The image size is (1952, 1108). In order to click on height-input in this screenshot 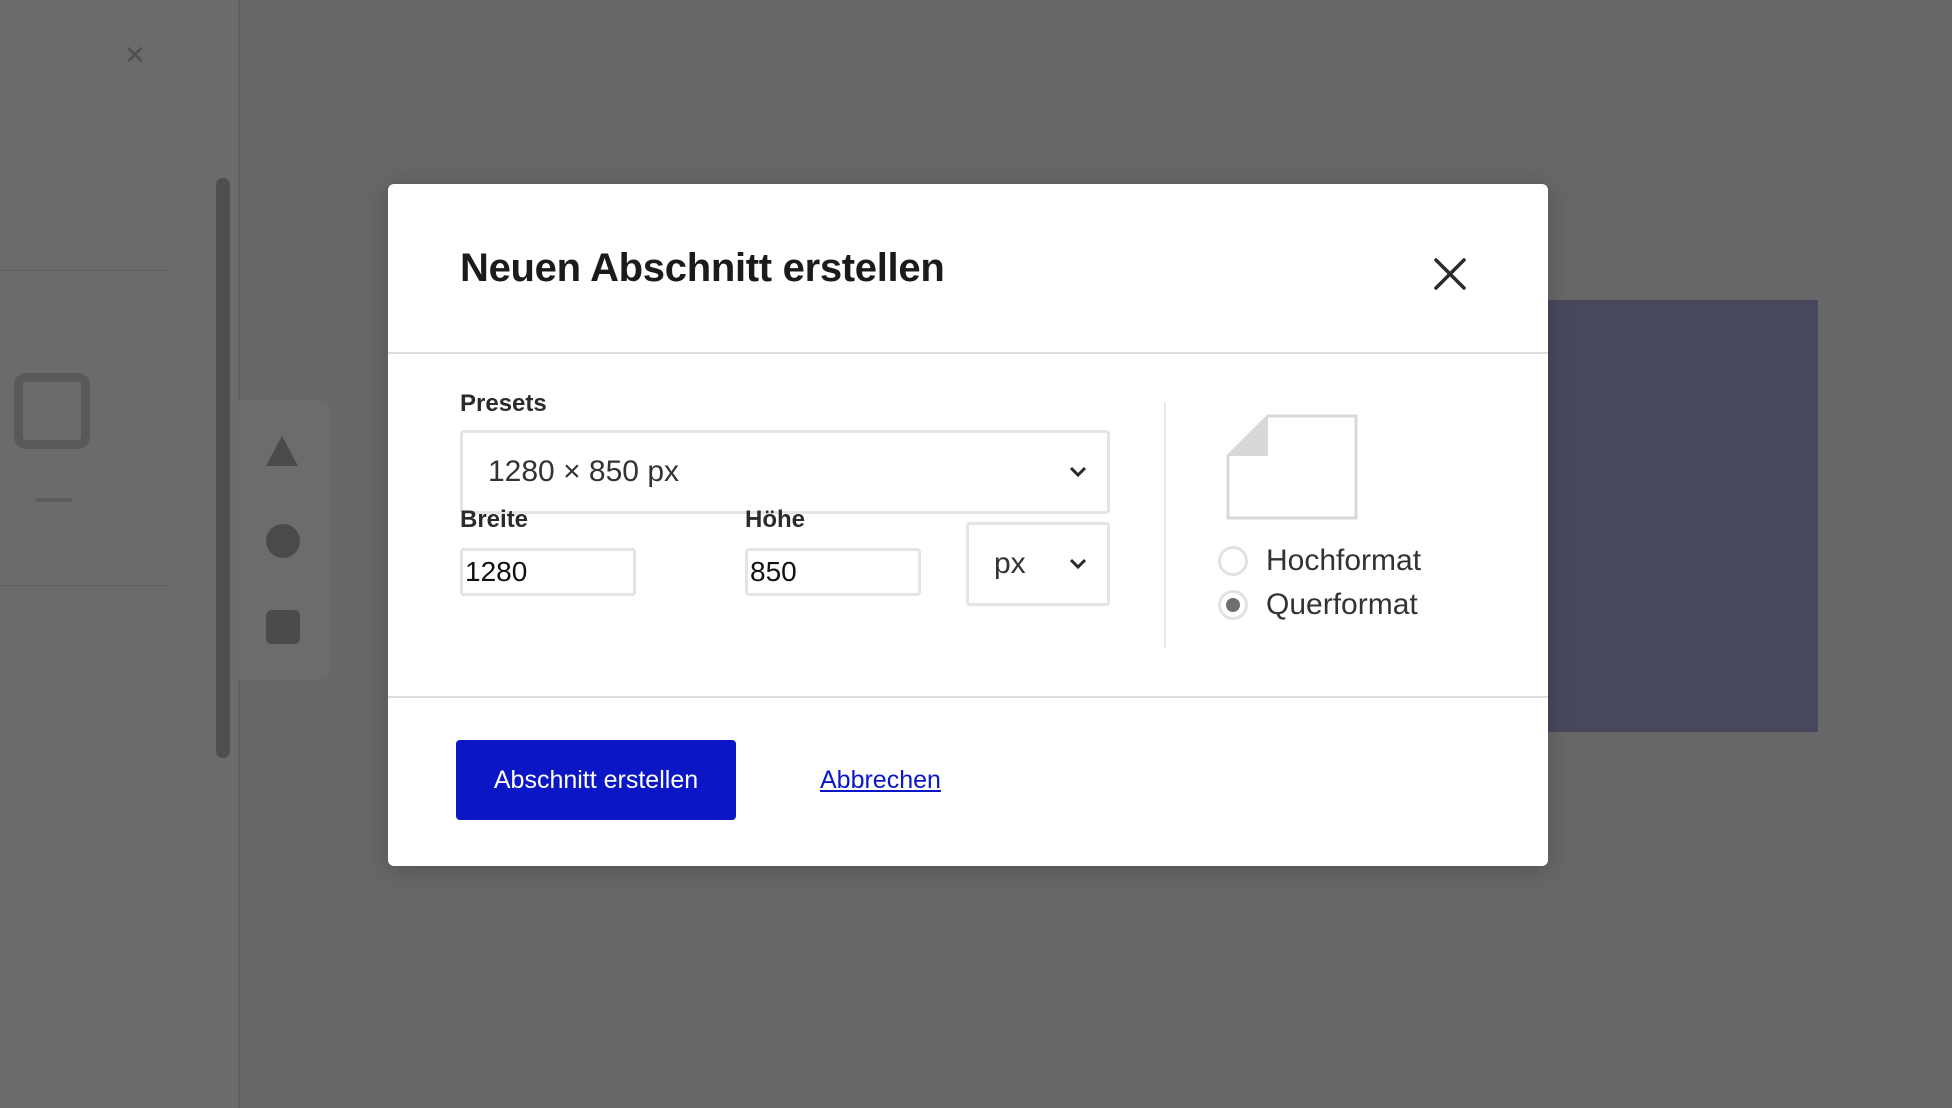, I will do `click(833, 572)`.